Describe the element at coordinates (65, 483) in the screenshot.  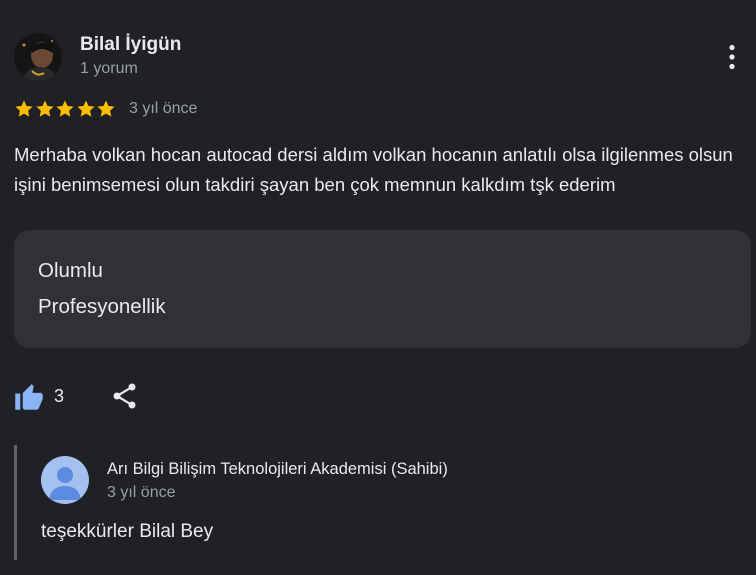
I see `person-icon` at that location.